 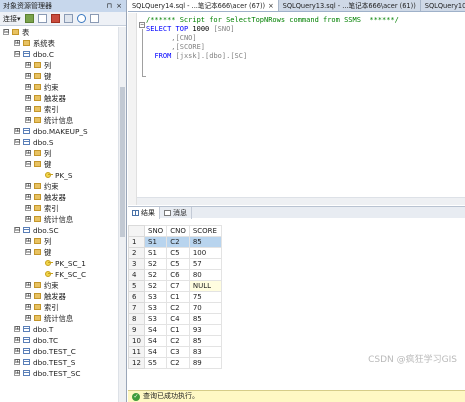 What do you see at coordinates (109, 6) in the screenshot?
I see `pin-icon: ⊓` at bounding box center [109, 6].